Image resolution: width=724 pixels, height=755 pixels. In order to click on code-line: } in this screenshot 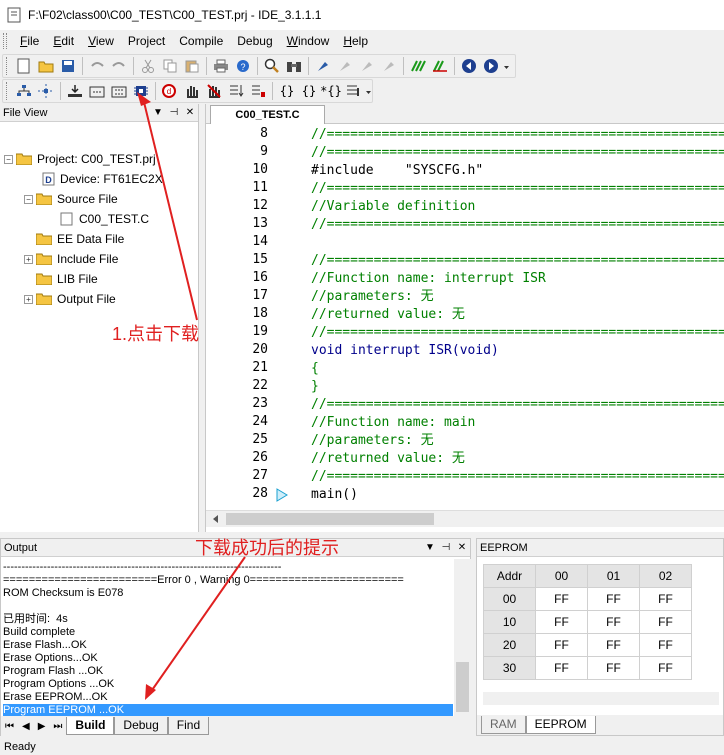, I will do `click(315, 387)`.